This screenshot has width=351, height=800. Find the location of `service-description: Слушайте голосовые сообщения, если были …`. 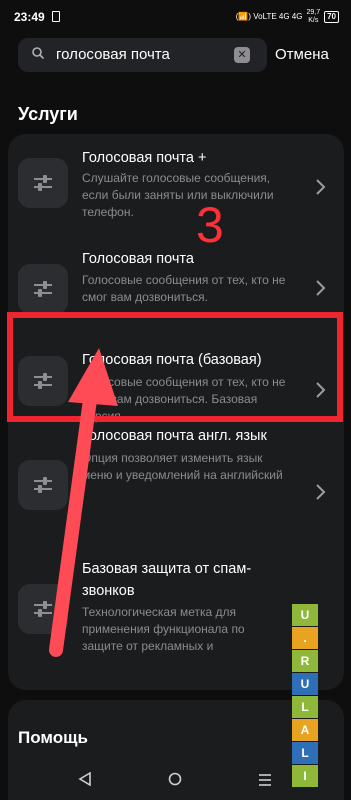

service-description: Слушайте голосовые сообщения, если были … is located at coordinates (178, 195).